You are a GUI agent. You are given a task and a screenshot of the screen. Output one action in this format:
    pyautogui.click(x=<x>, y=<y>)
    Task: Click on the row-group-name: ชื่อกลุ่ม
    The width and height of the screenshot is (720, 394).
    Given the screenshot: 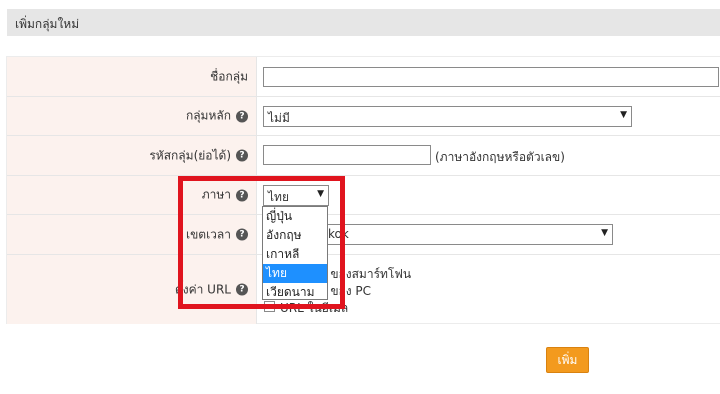 What is the action you would take?
    pyautogui.click(x=363, y=77)
    